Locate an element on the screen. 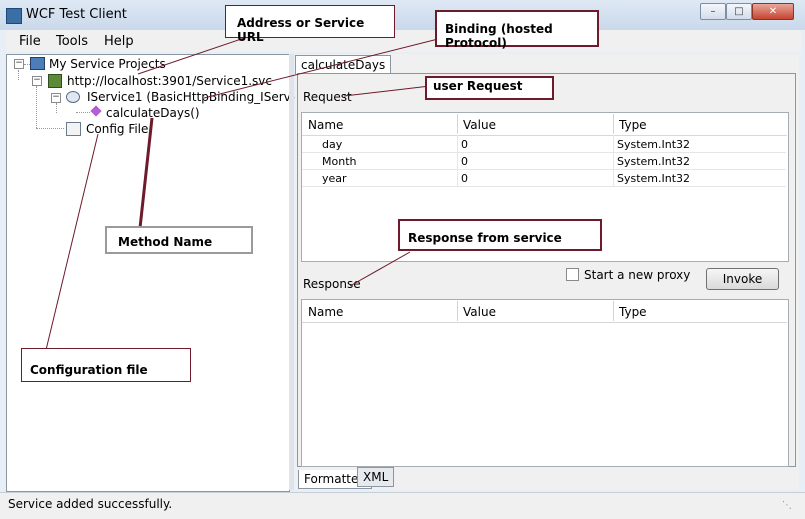 The height and width of the screenshot is (519, 805). annotation-response: Response from service is located at coordinates (500, 235).